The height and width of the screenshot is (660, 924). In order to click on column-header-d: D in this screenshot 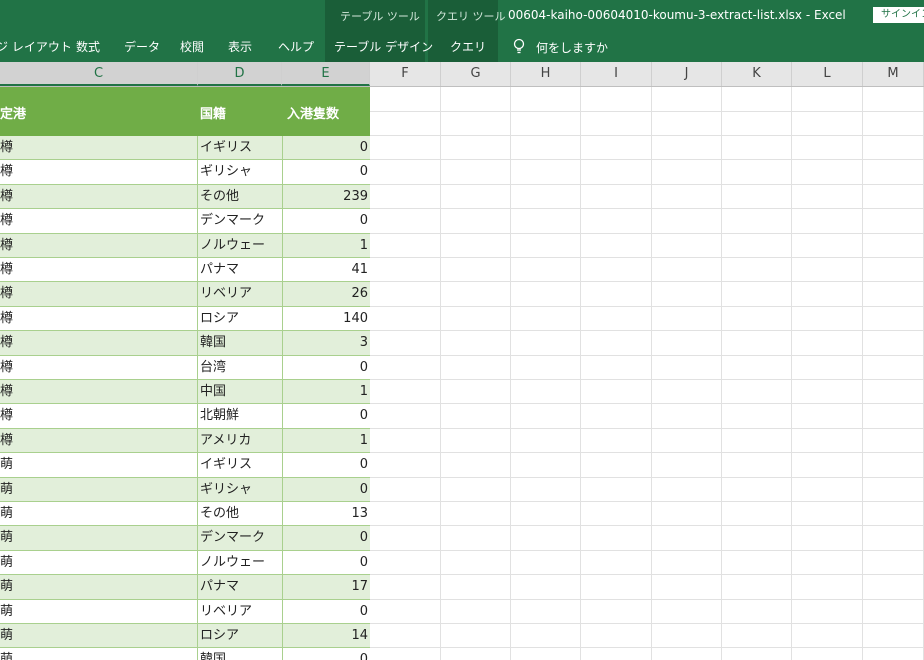, I will do `click(240, 74)`.